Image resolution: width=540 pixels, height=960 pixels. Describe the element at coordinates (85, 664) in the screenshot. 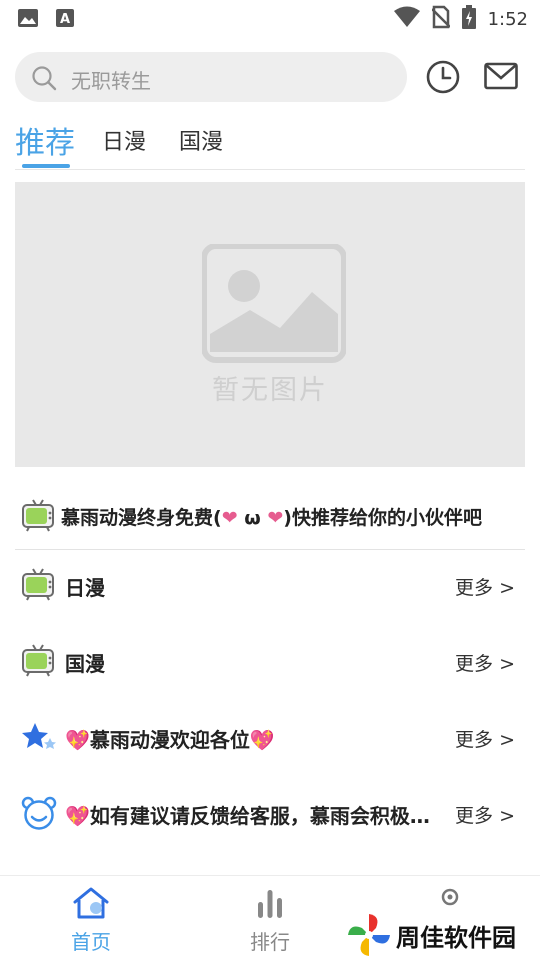

I see `section-title: 国漫` at that location.